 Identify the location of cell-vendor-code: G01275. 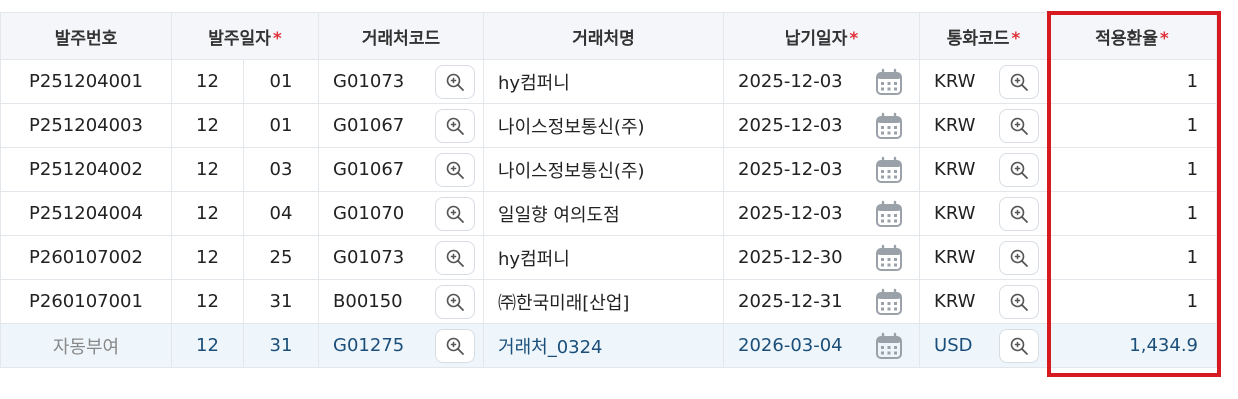
(401, 345).